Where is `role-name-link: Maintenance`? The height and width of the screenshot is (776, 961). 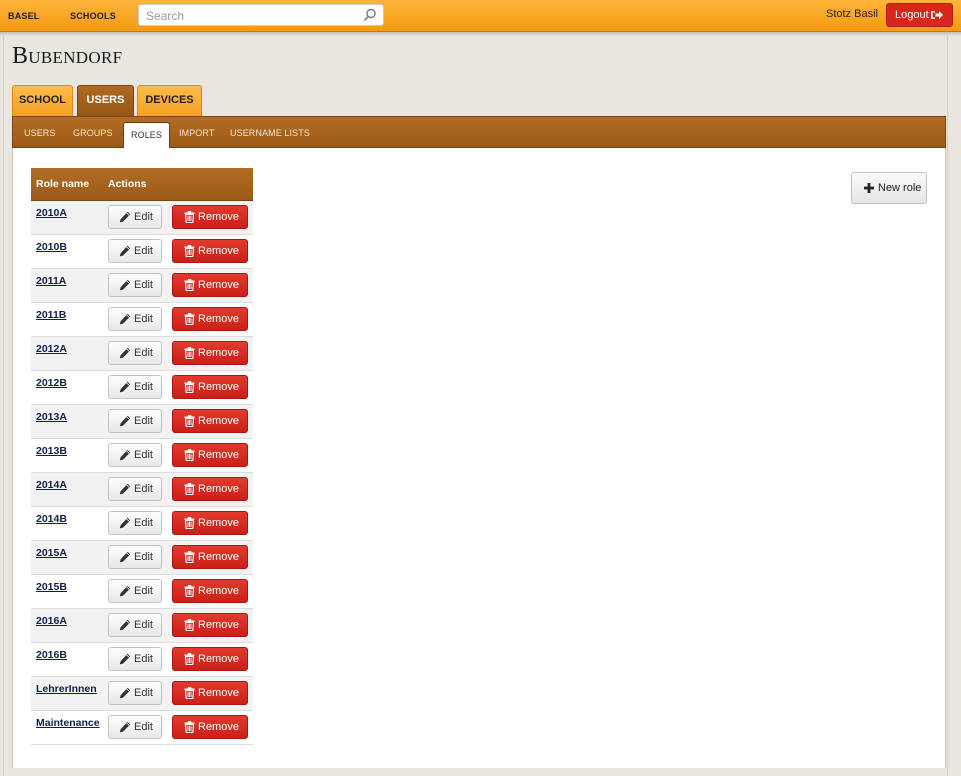
role-name-link: Maintenance is located at coordinates (68, 723).